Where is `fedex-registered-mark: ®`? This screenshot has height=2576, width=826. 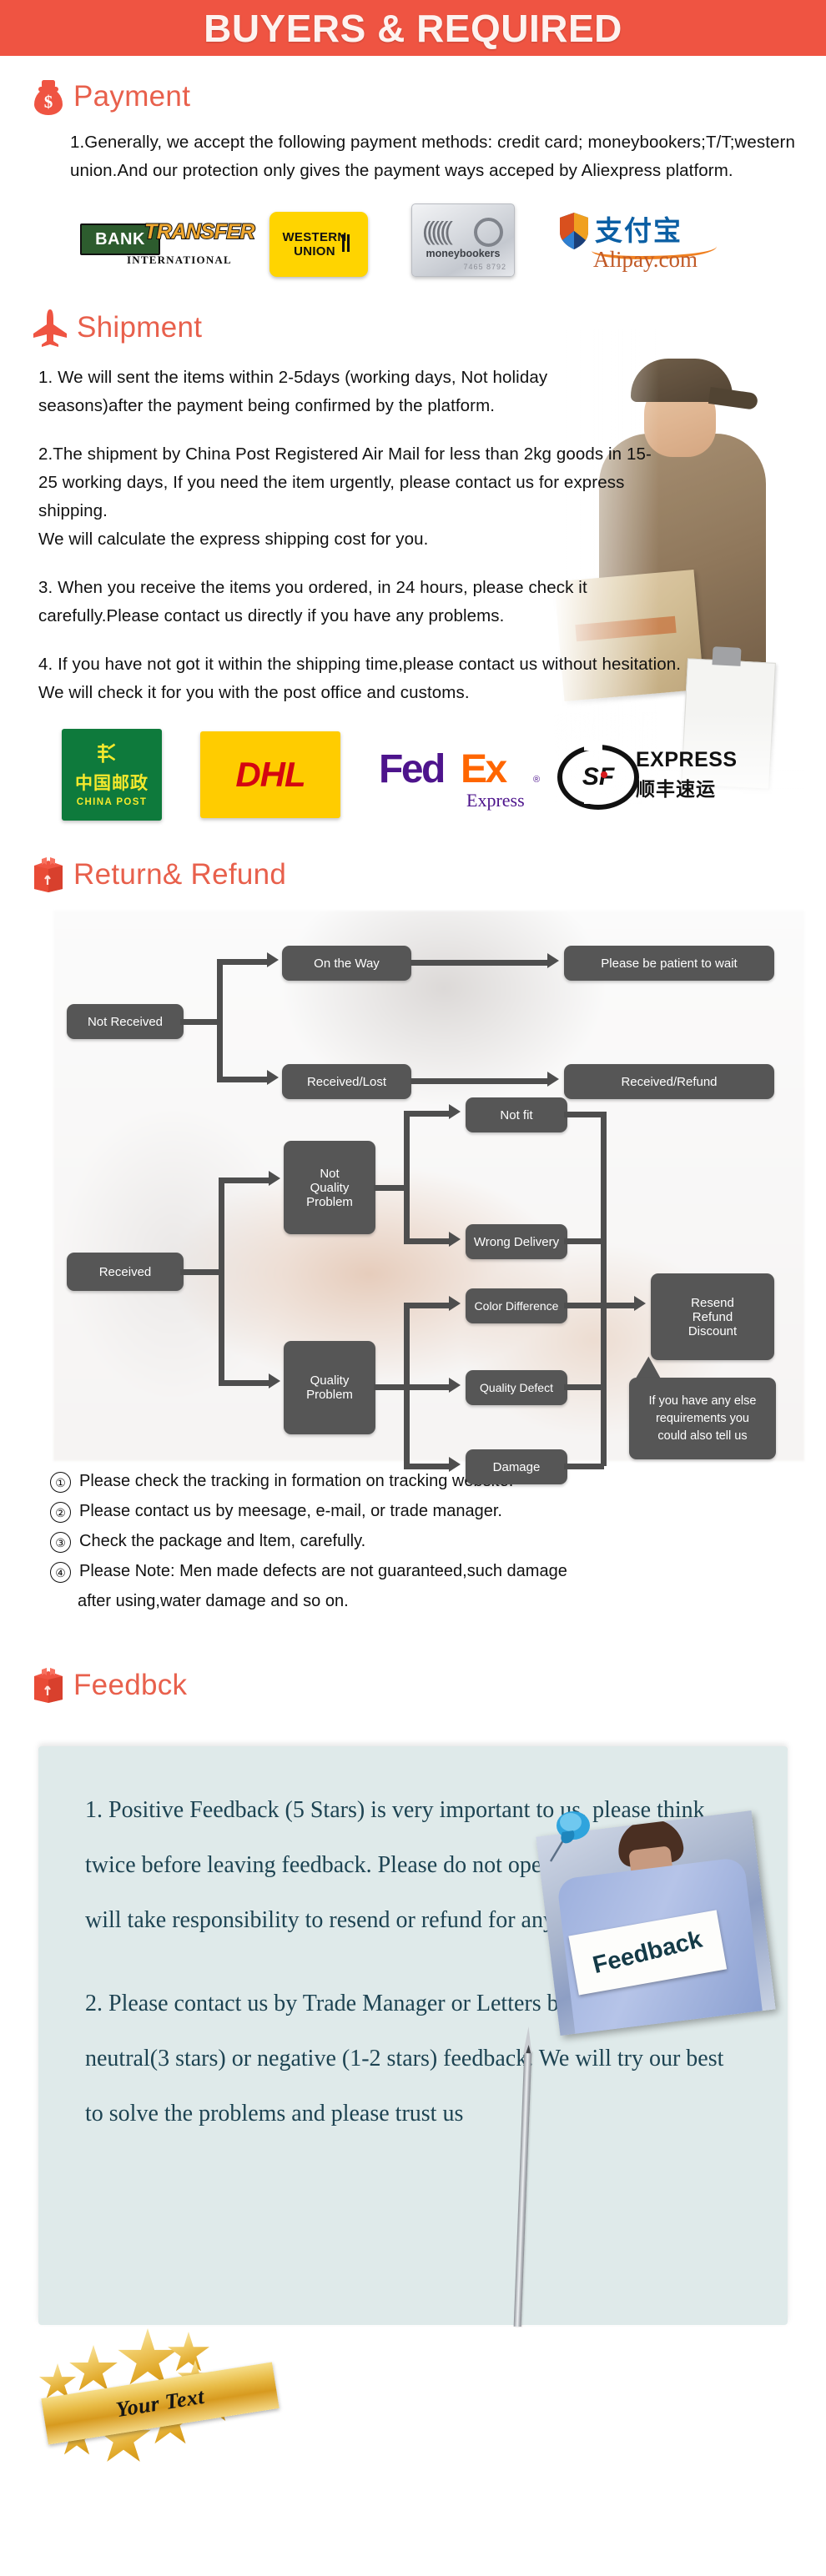 fedex-registered-mark: ® is located at coordinates (537, 780).